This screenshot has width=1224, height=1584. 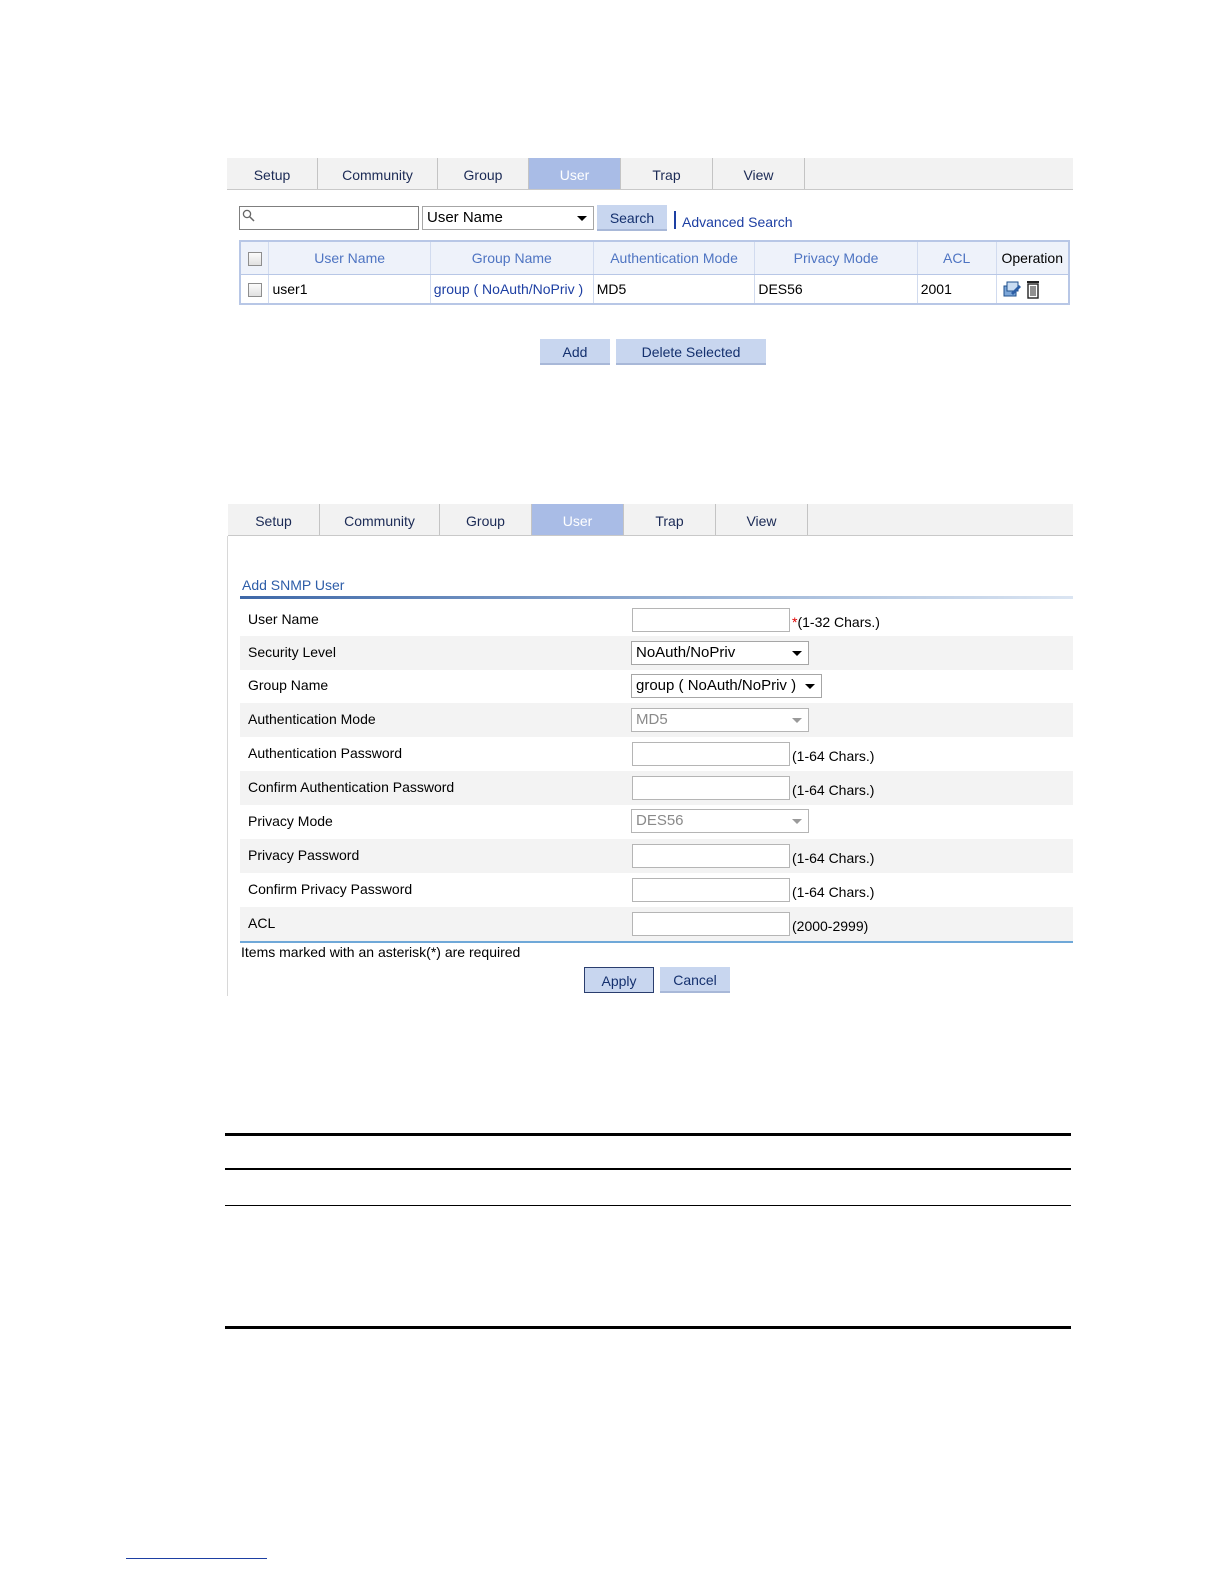 I want to click on label-confirm-privacy-password: Confirm Privacy Password, so click(x=330, y=889).